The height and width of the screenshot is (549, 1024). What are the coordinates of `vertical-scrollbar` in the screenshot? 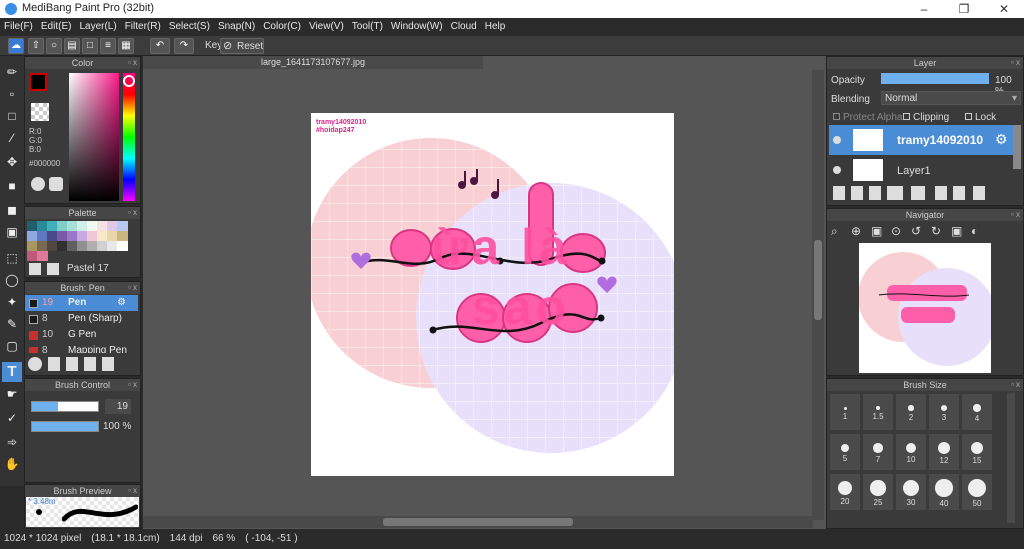 It's located at (818, 295).